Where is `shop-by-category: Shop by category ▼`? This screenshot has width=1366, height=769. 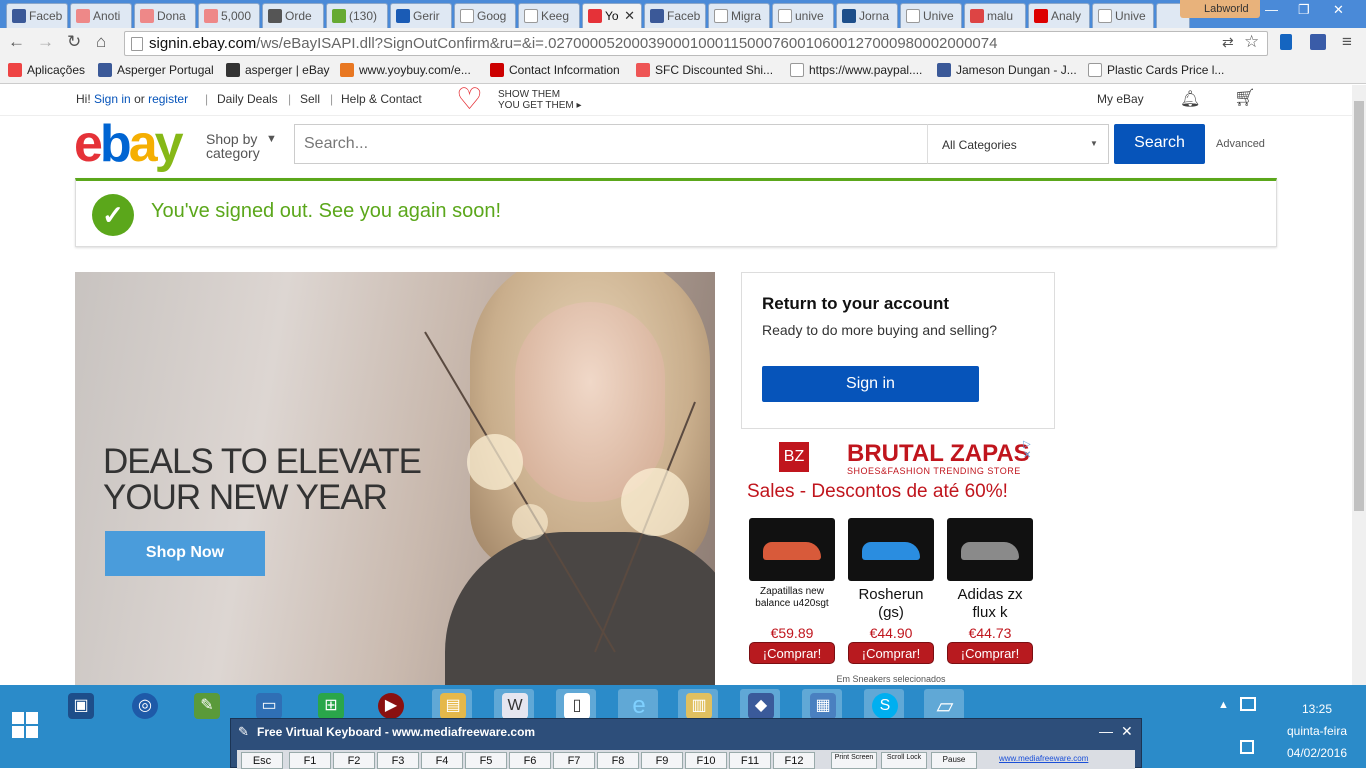
shop-by-category: Shop by category ▼ is located at coordinates (241, 146).